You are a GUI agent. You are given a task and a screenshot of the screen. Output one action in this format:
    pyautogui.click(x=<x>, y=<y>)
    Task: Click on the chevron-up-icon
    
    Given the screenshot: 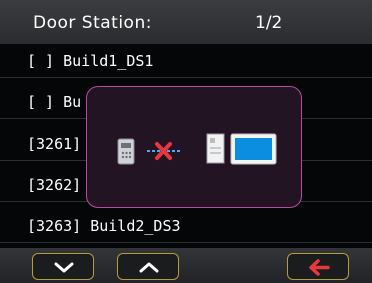 What is the action you would take?
    pyautogui.click(x=149, y=267)
    